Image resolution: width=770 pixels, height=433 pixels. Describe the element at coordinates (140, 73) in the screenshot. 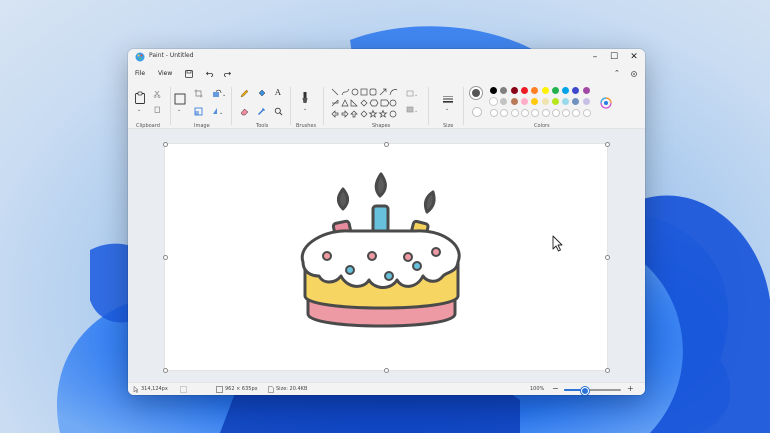

I see `menu-file: File` at that location.